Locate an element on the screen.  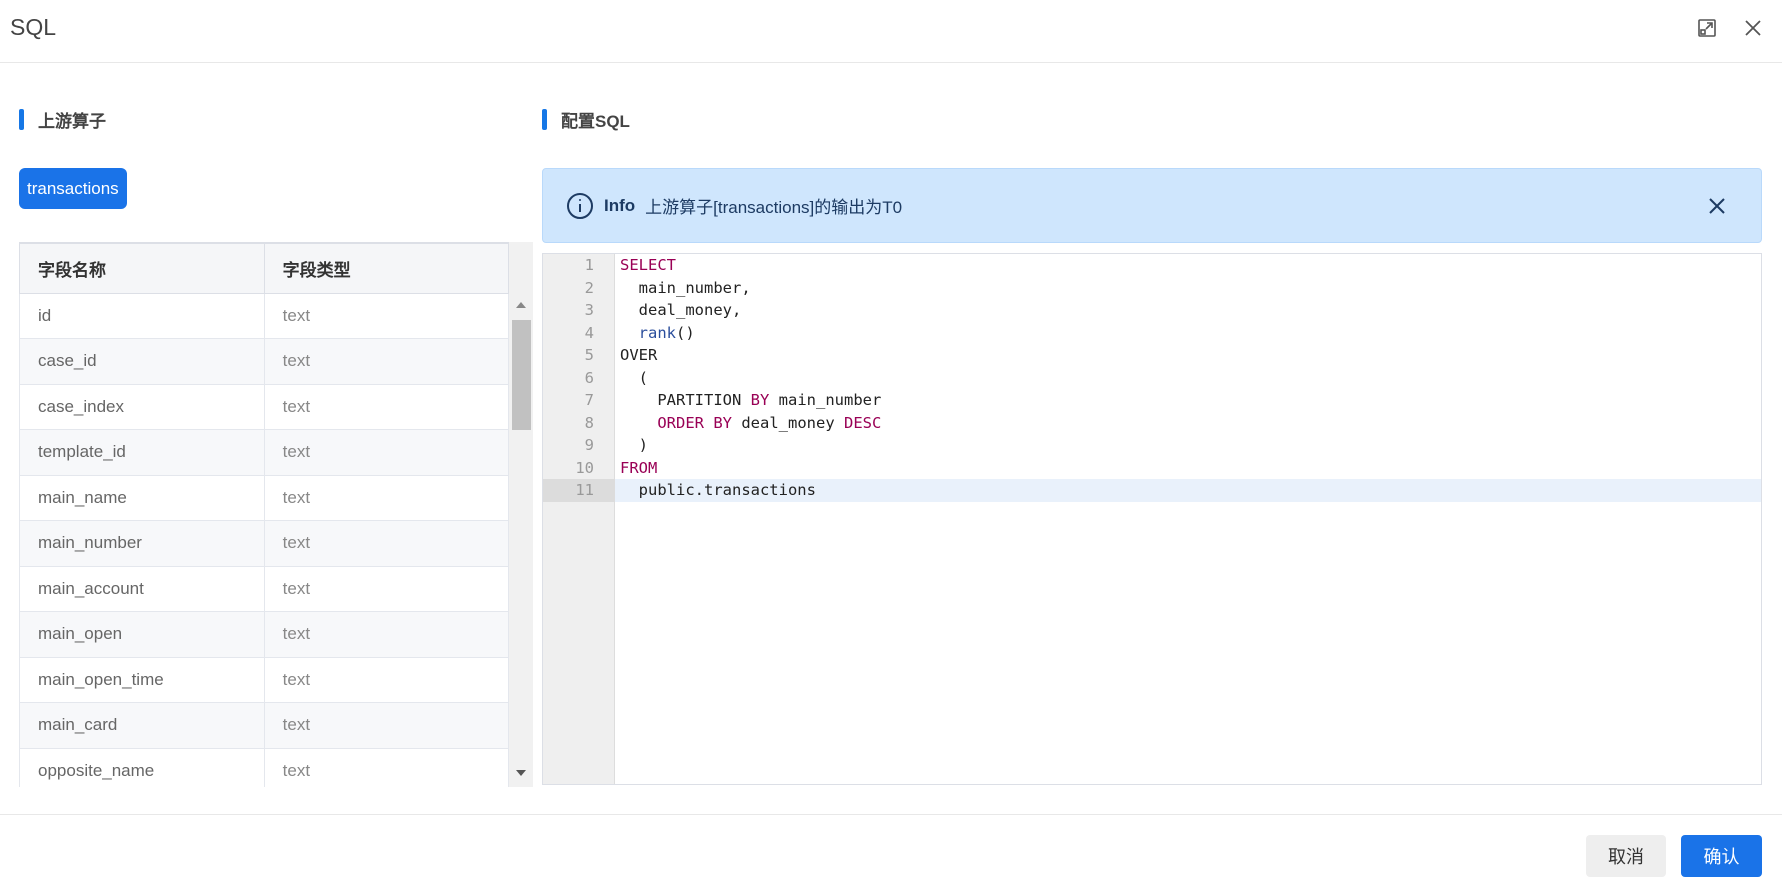
code-line: ( is located at coordinates (1188, 378).